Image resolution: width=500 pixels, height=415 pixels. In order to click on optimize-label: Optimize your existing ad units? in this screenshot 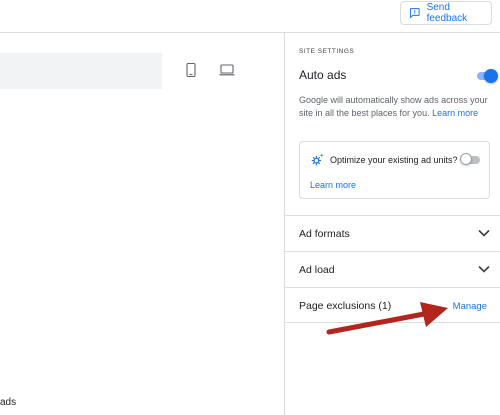, I will do `click(394, 160)`.